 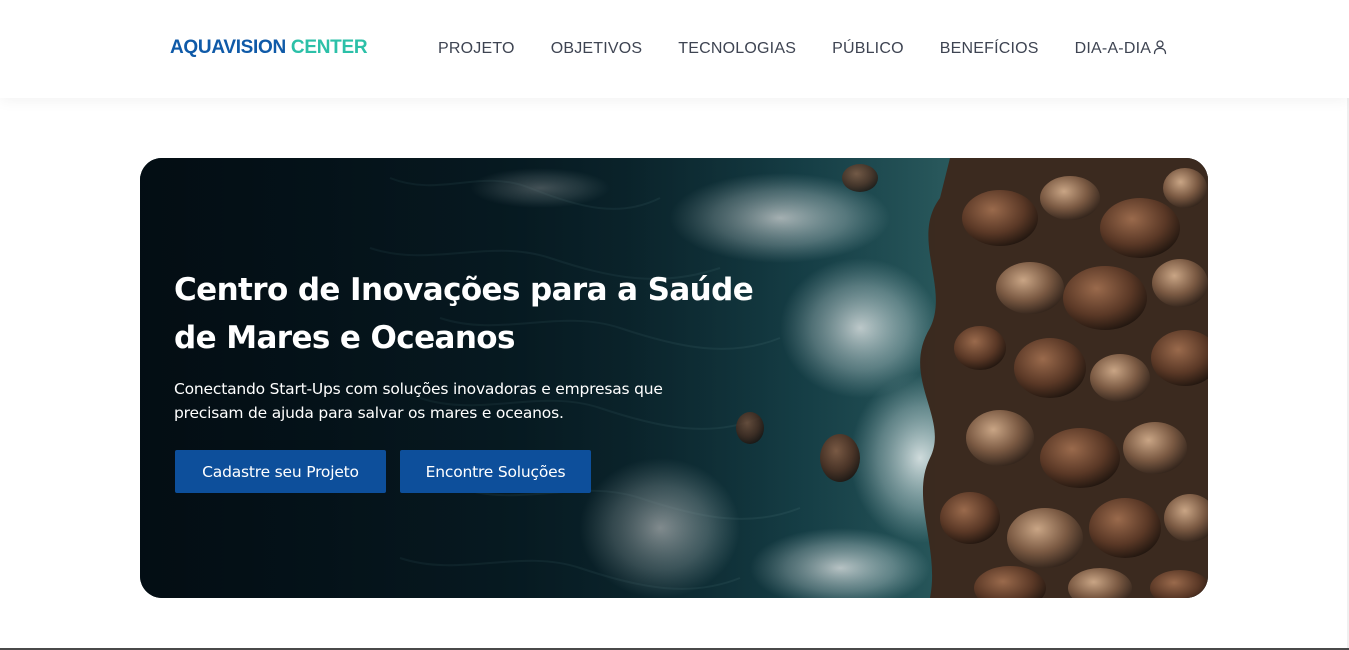 I want to click on user-icon, so click(x=1160, y=47).